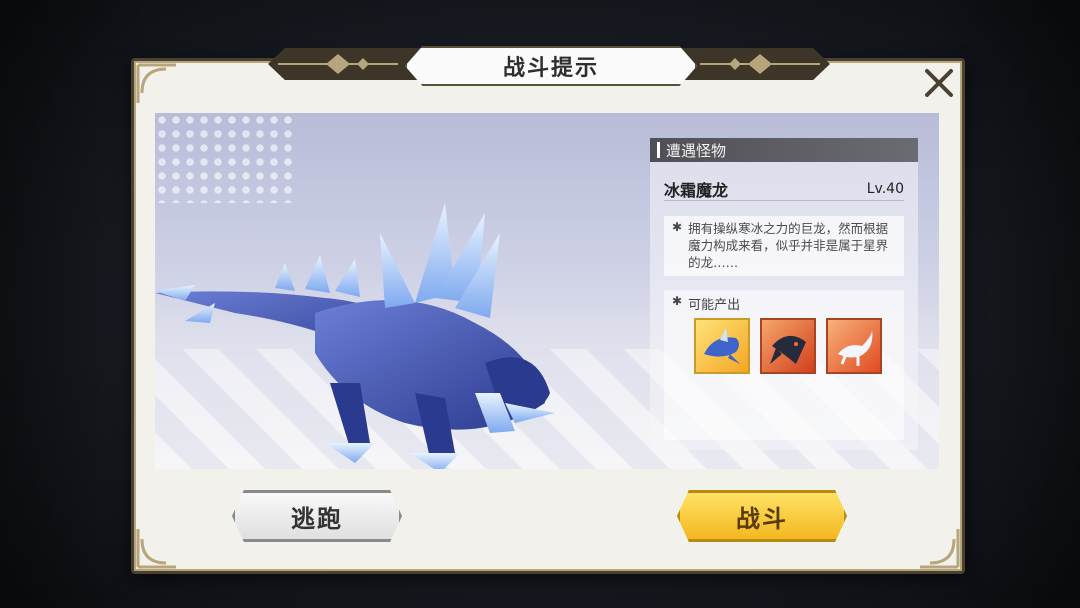 The height and width of the screenshot is (608, 1080). I want to click on dialog-title: 战斗提示, so click(550, 68).